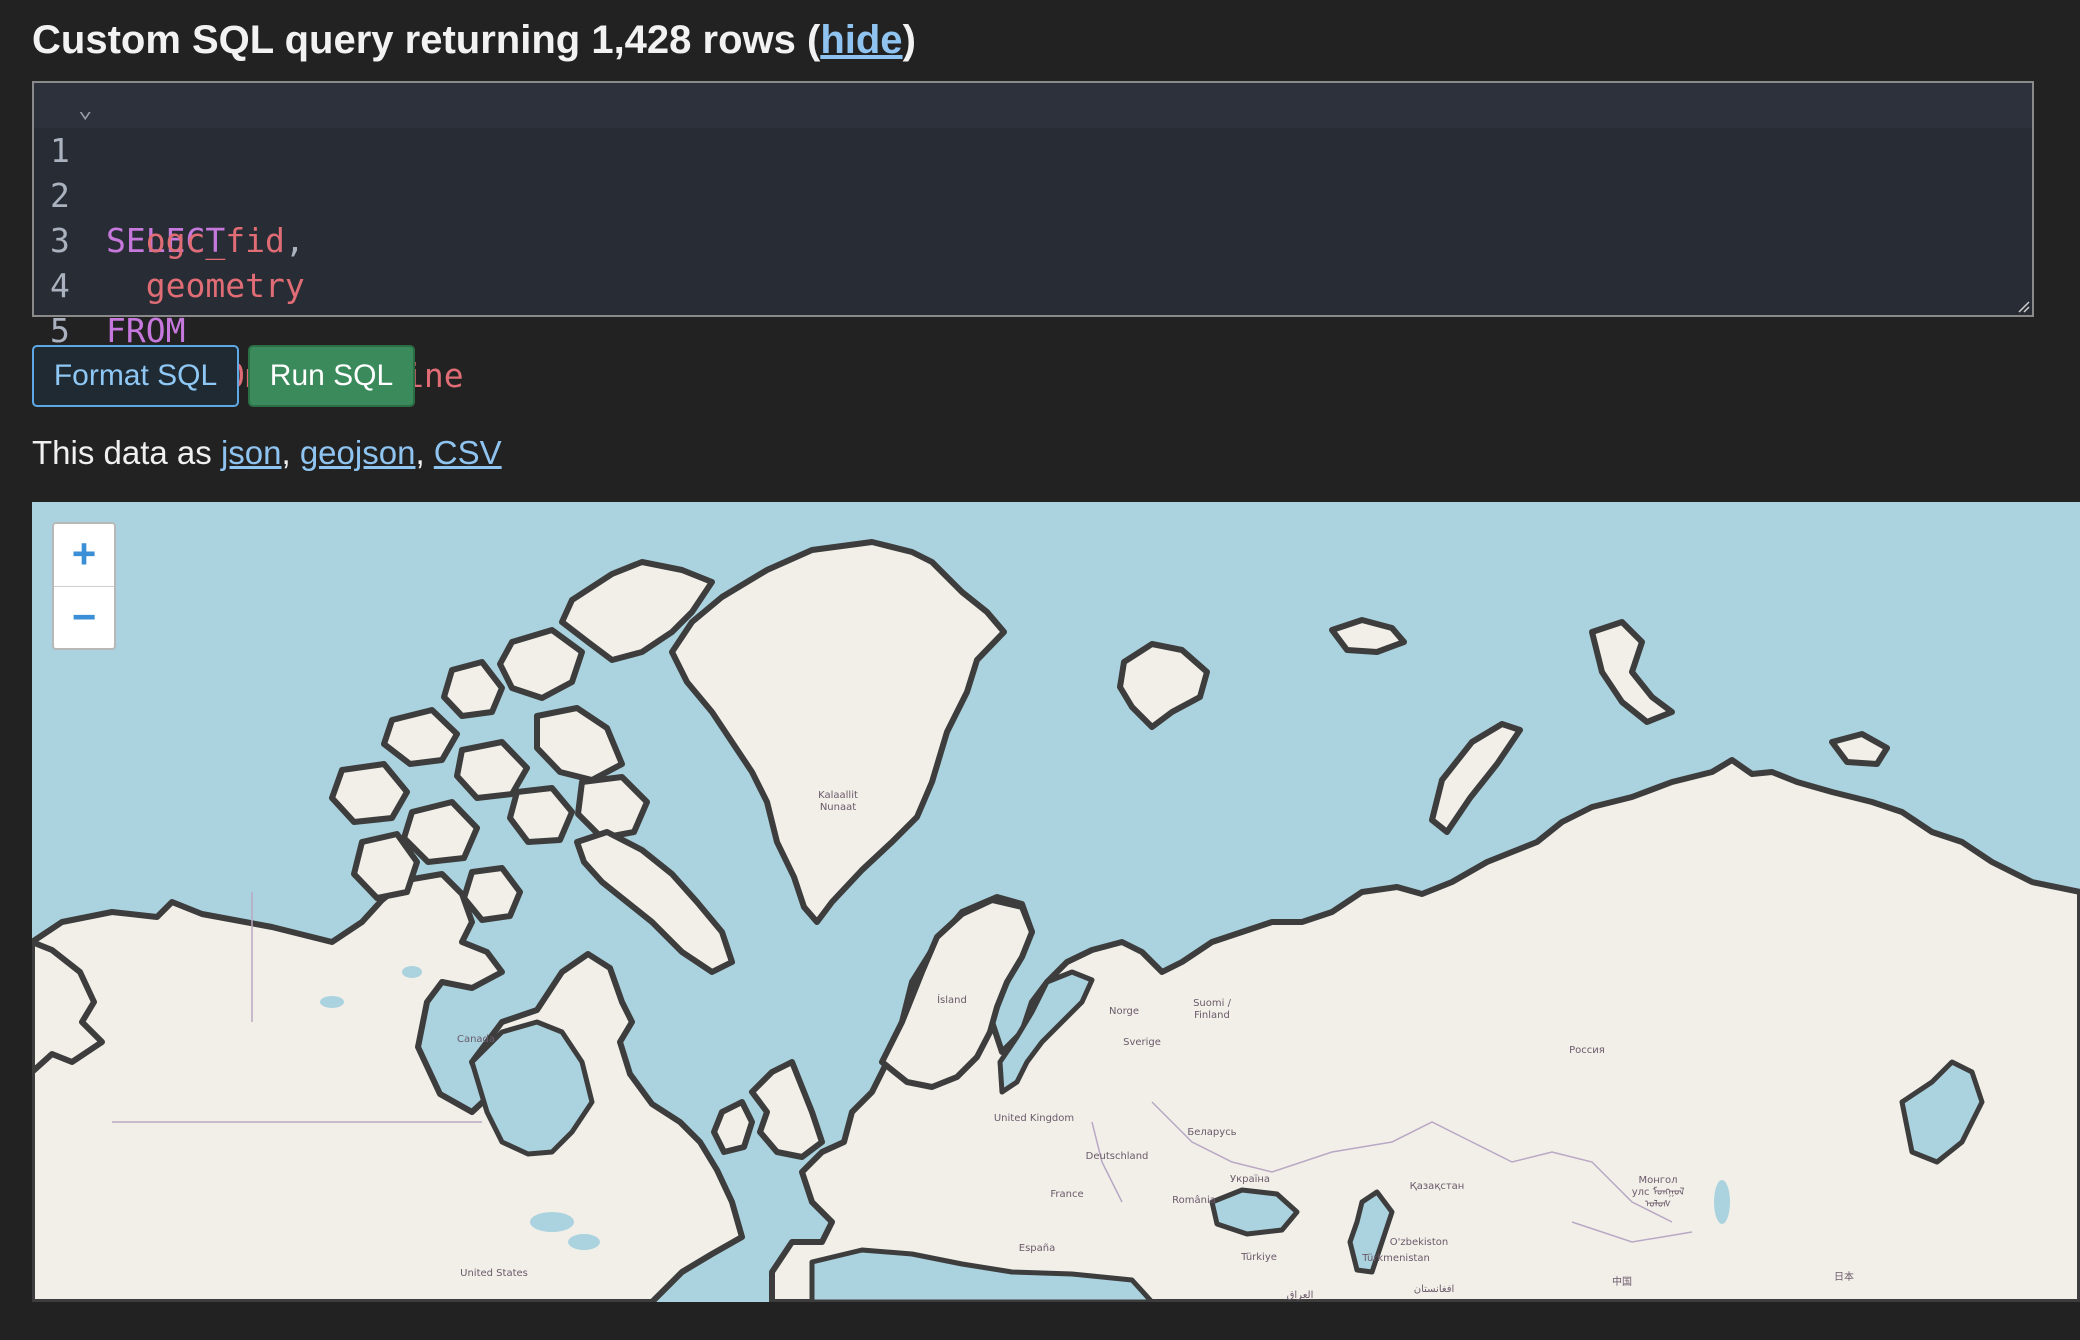 The width and height of the screenshot is (2080, 1340). I want to click on severnaya-zemlya, so click(1632, 672).